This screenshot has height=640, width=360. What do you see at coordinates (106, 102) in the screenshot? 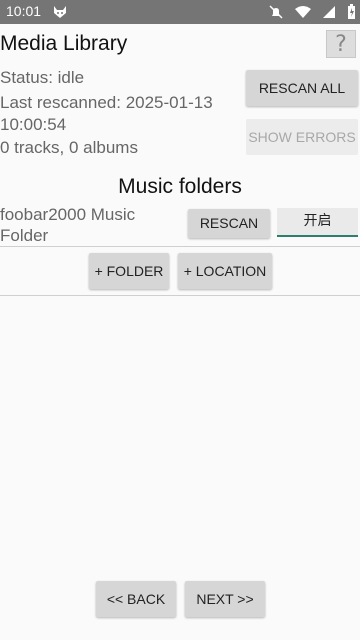
I see `last-rescanned-text: Last rescanned: 2025-01-13` at bounding box center [106, 102].